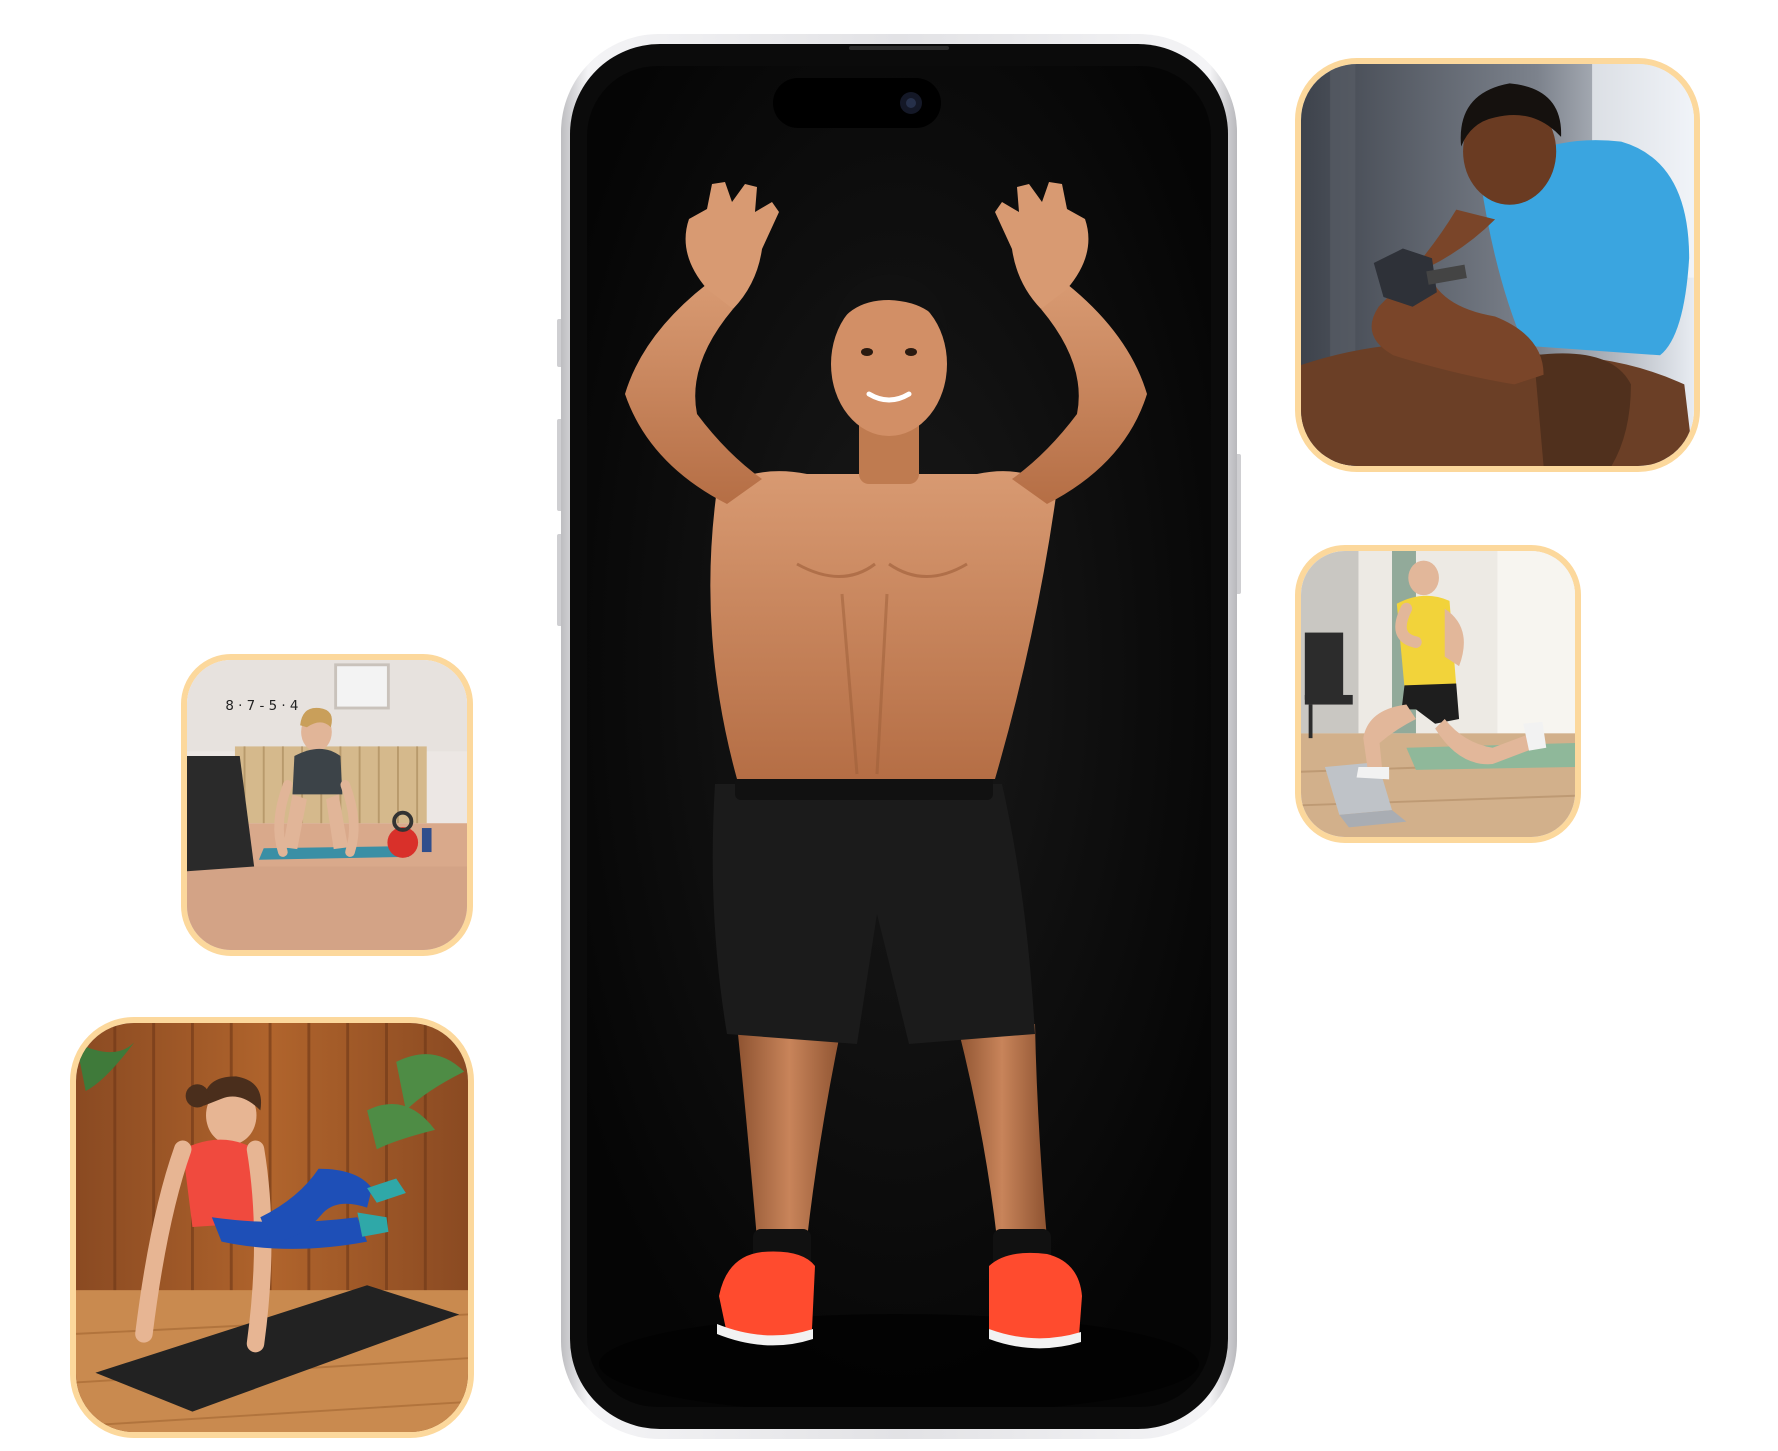 The image size is (1778, 1451). I want to click on woman-mountain-climber-photo, so click(272, 1227).